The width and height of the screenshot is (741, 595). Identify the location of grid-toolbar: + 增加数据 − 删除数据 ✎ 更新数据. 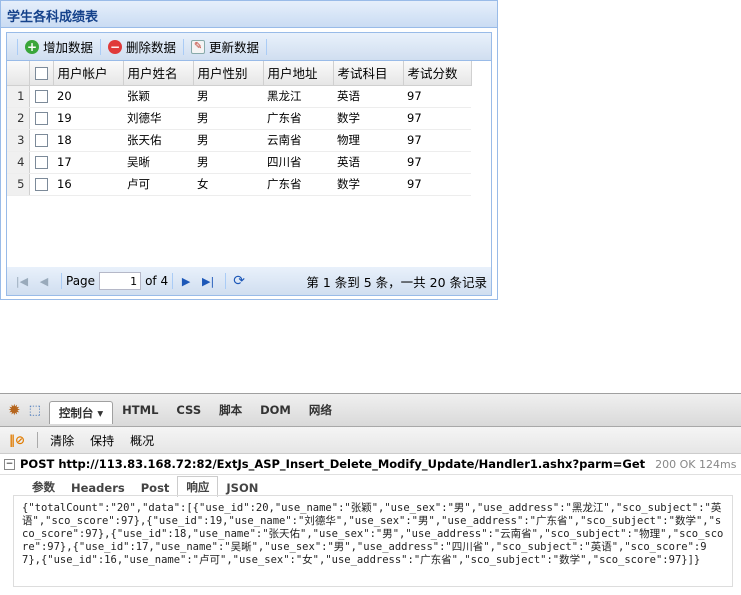
(249, 47).